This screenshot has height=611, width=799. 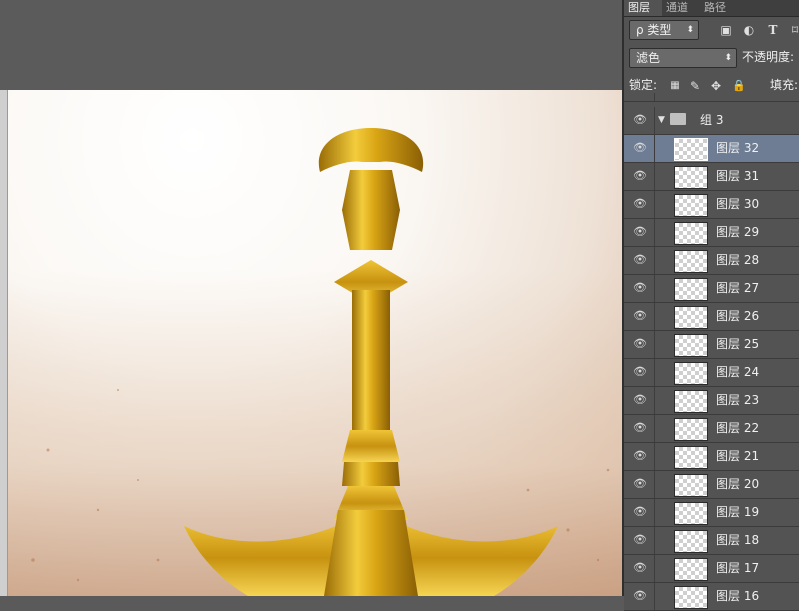 I want to click on layer-row: 👁 图层 21, so click(x=711, y=457).